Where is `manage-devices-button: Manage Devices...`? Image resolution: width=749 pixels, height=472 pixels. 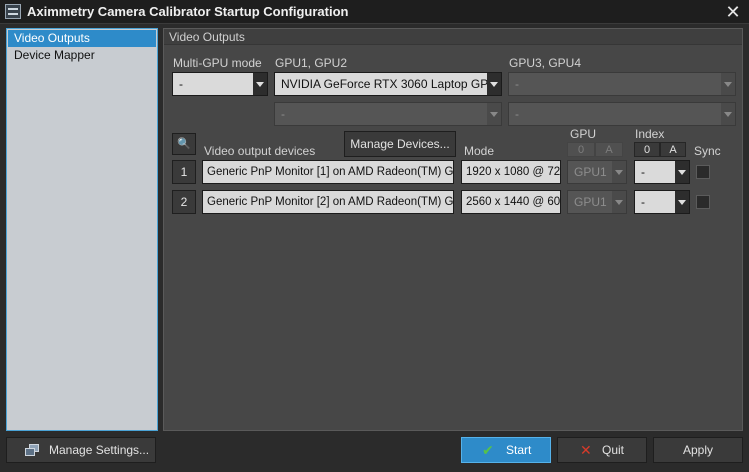
manage-devices-button: Manage Devices... is located at coordinates (400, 144).